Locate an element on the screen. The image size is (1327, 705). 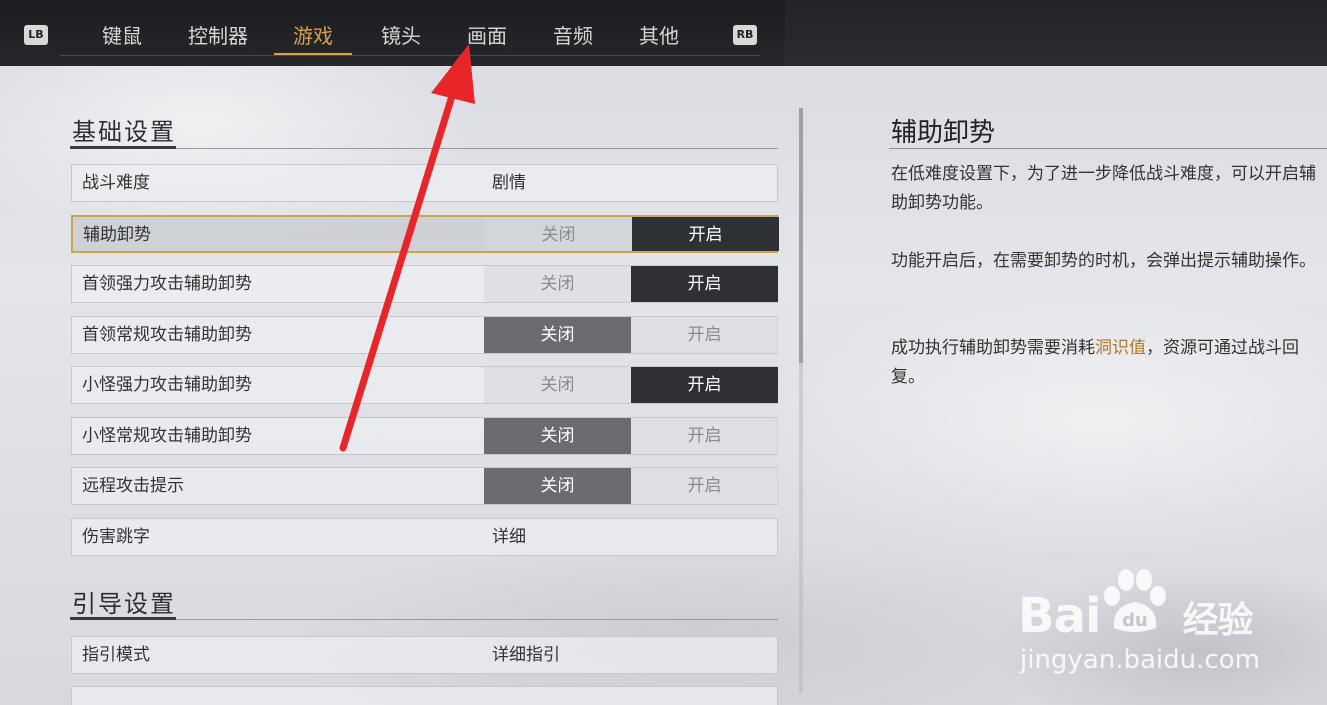
setting-label: 战斗难度 is located at coordinates (116, 183).